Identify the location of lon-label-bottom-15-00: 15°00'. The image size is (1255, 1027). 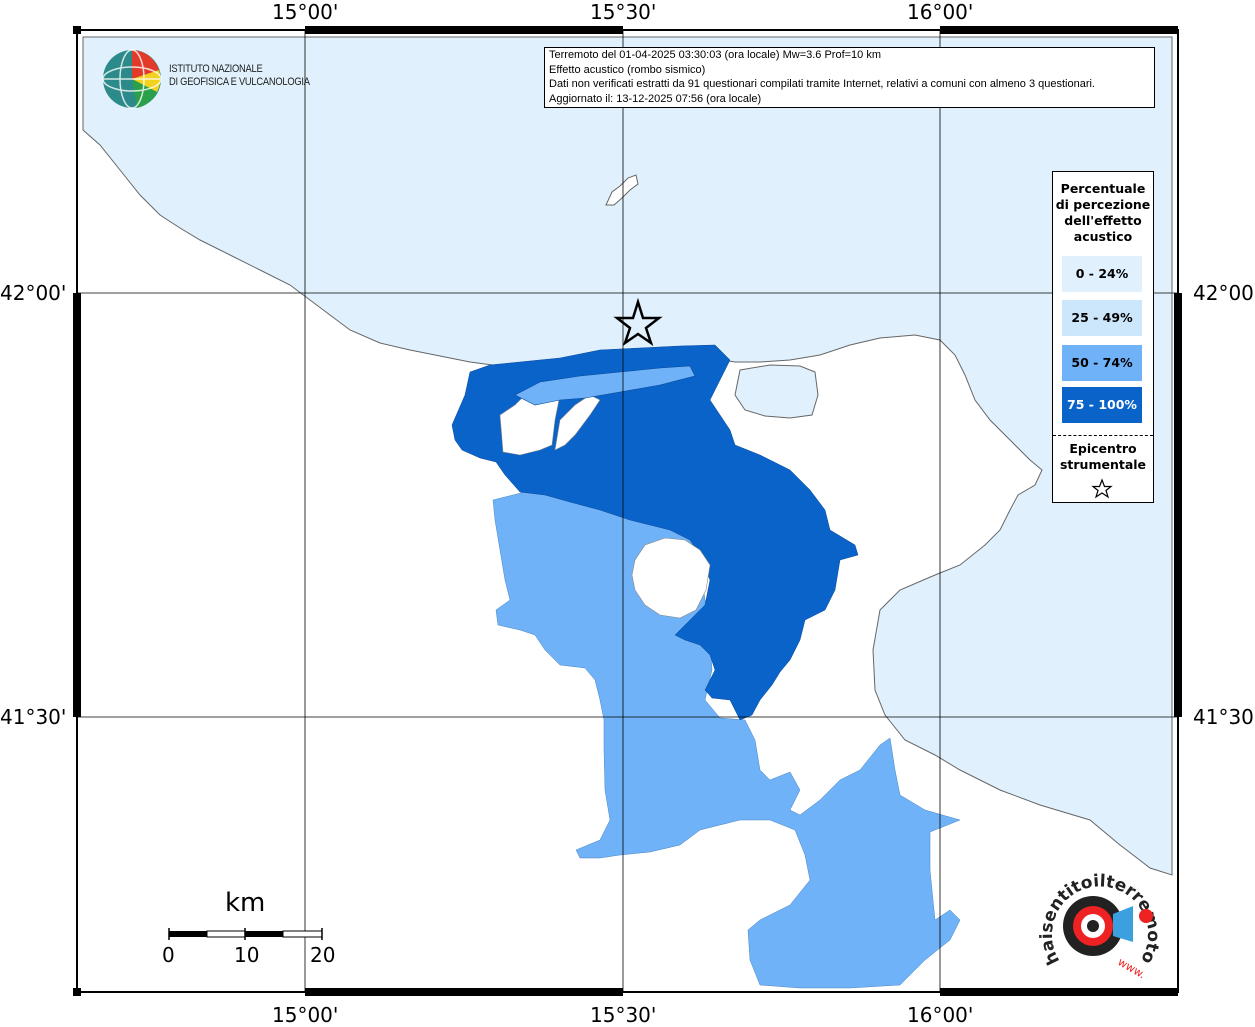
(305, 1015).